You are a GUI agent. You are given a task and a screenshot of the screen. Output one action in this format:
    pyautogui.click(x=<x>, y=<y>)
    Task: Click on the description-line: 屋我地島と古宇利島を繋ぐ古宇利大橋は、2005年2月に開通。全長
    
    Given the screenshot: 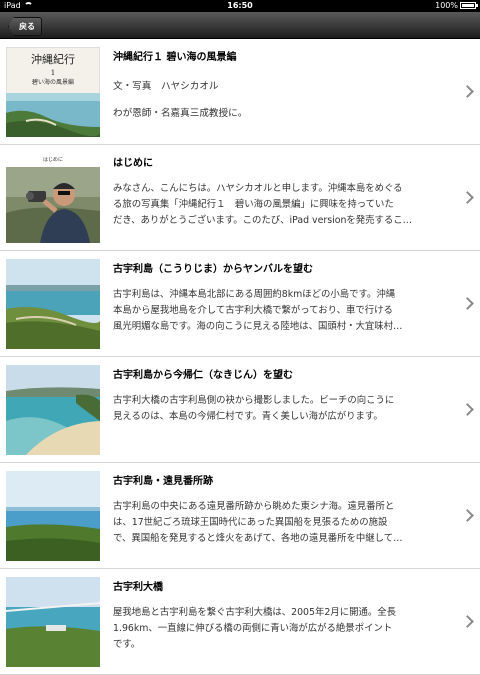 What is the action you would take?
    pyautogui.click(x=254, y=612)
    